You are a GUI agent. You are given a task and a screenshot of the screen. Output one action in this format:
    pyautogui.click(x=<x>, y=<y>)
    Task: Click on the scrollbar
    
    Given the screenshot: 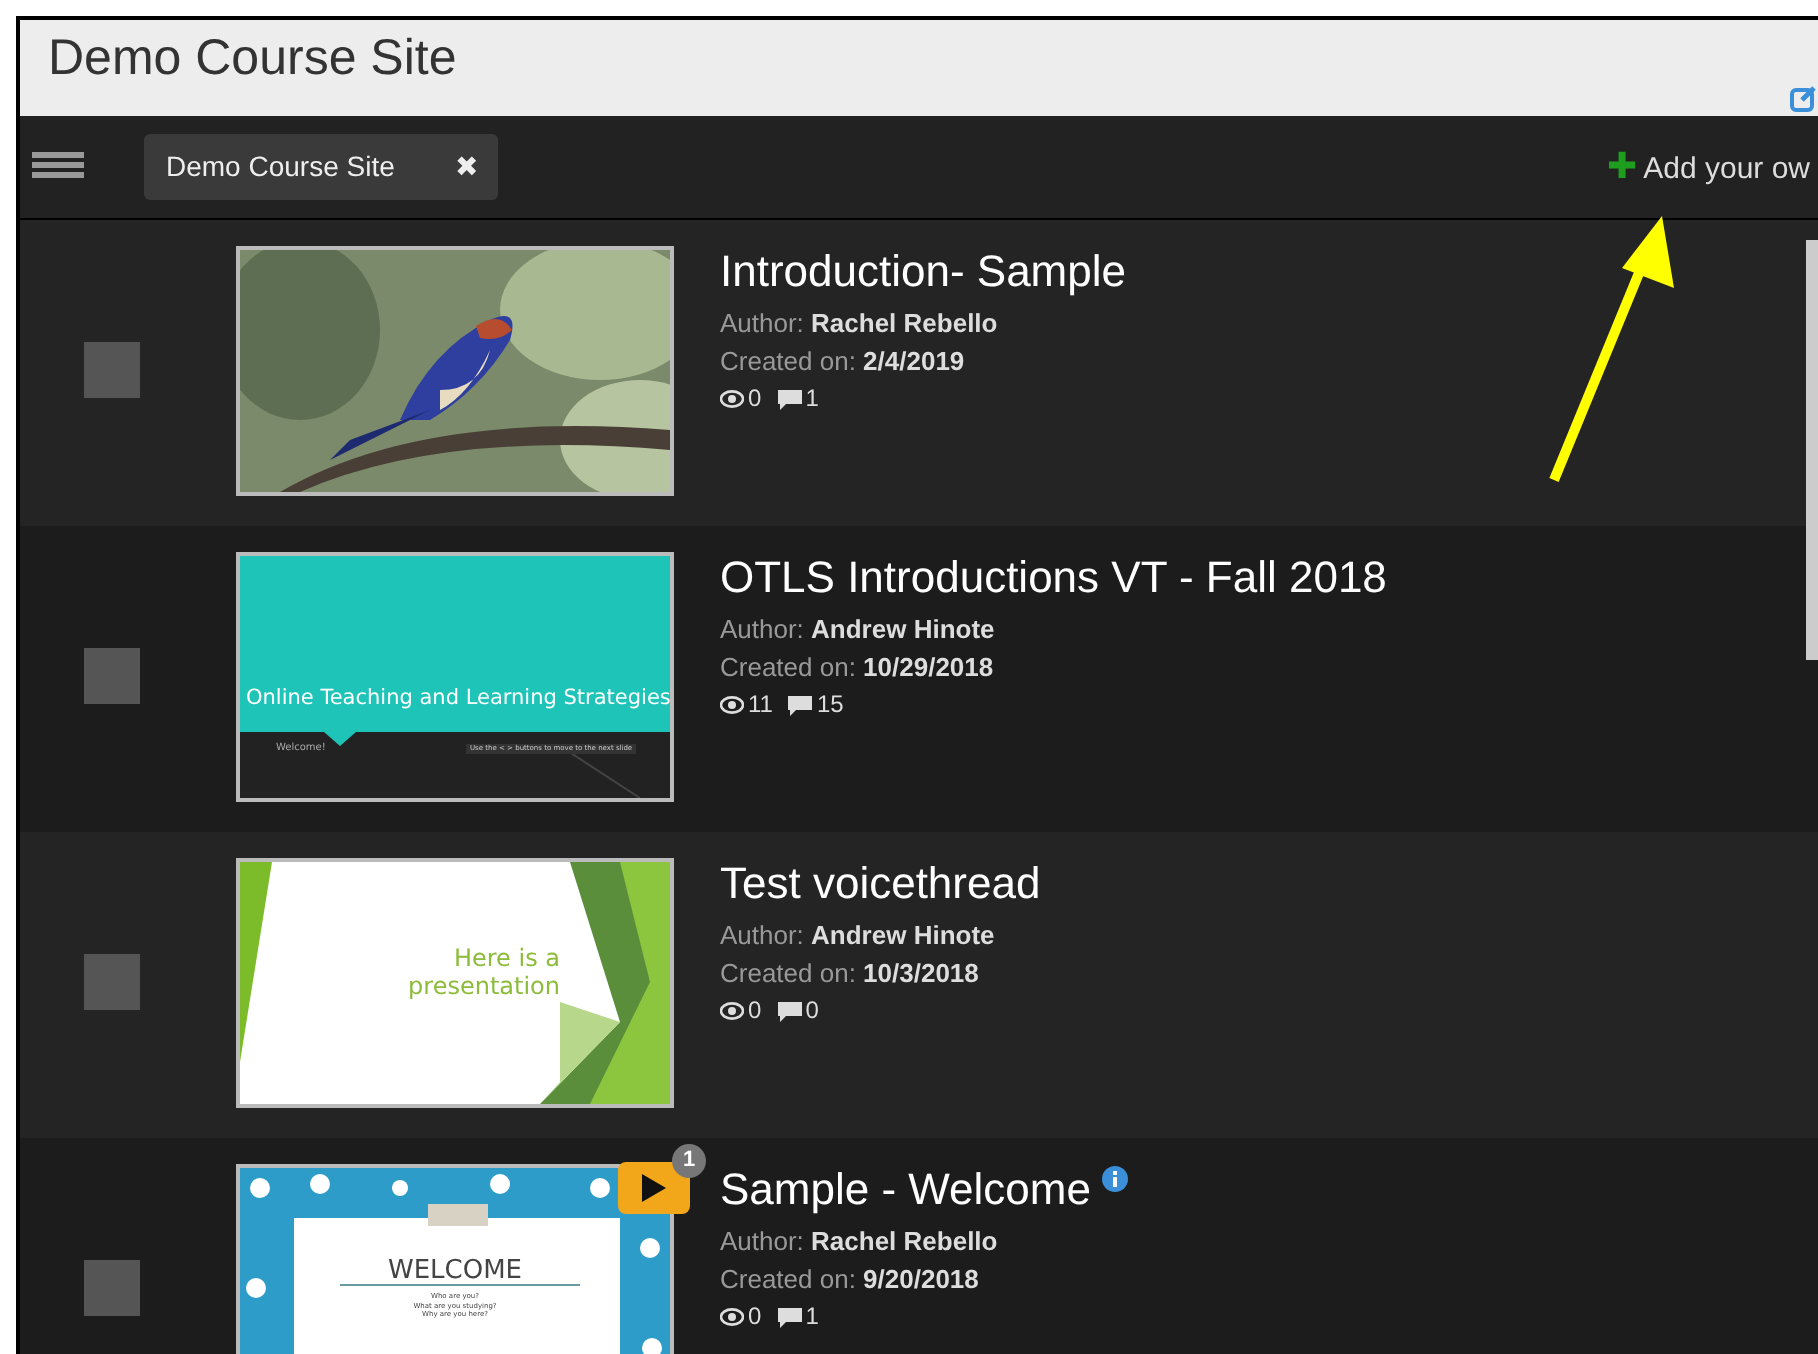 What is the action you would take?
    pyautogui.click(x=1812, y=450)
    